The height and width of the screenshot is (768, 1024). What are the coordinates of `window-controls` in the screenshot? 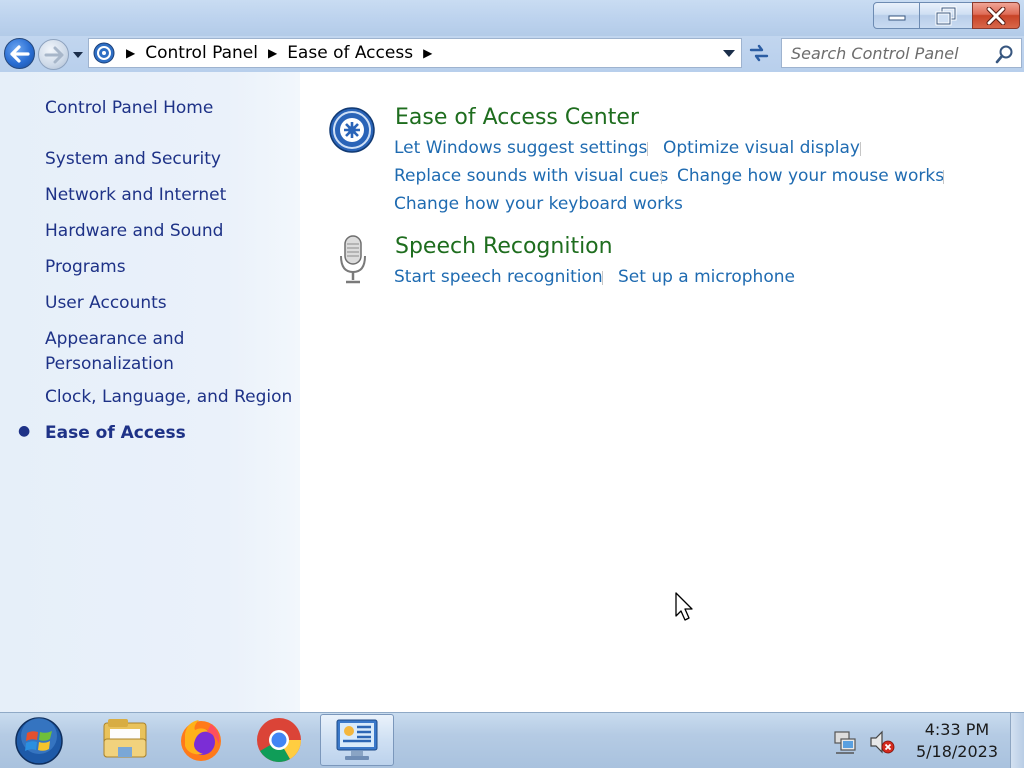 It's located at (946, 15).